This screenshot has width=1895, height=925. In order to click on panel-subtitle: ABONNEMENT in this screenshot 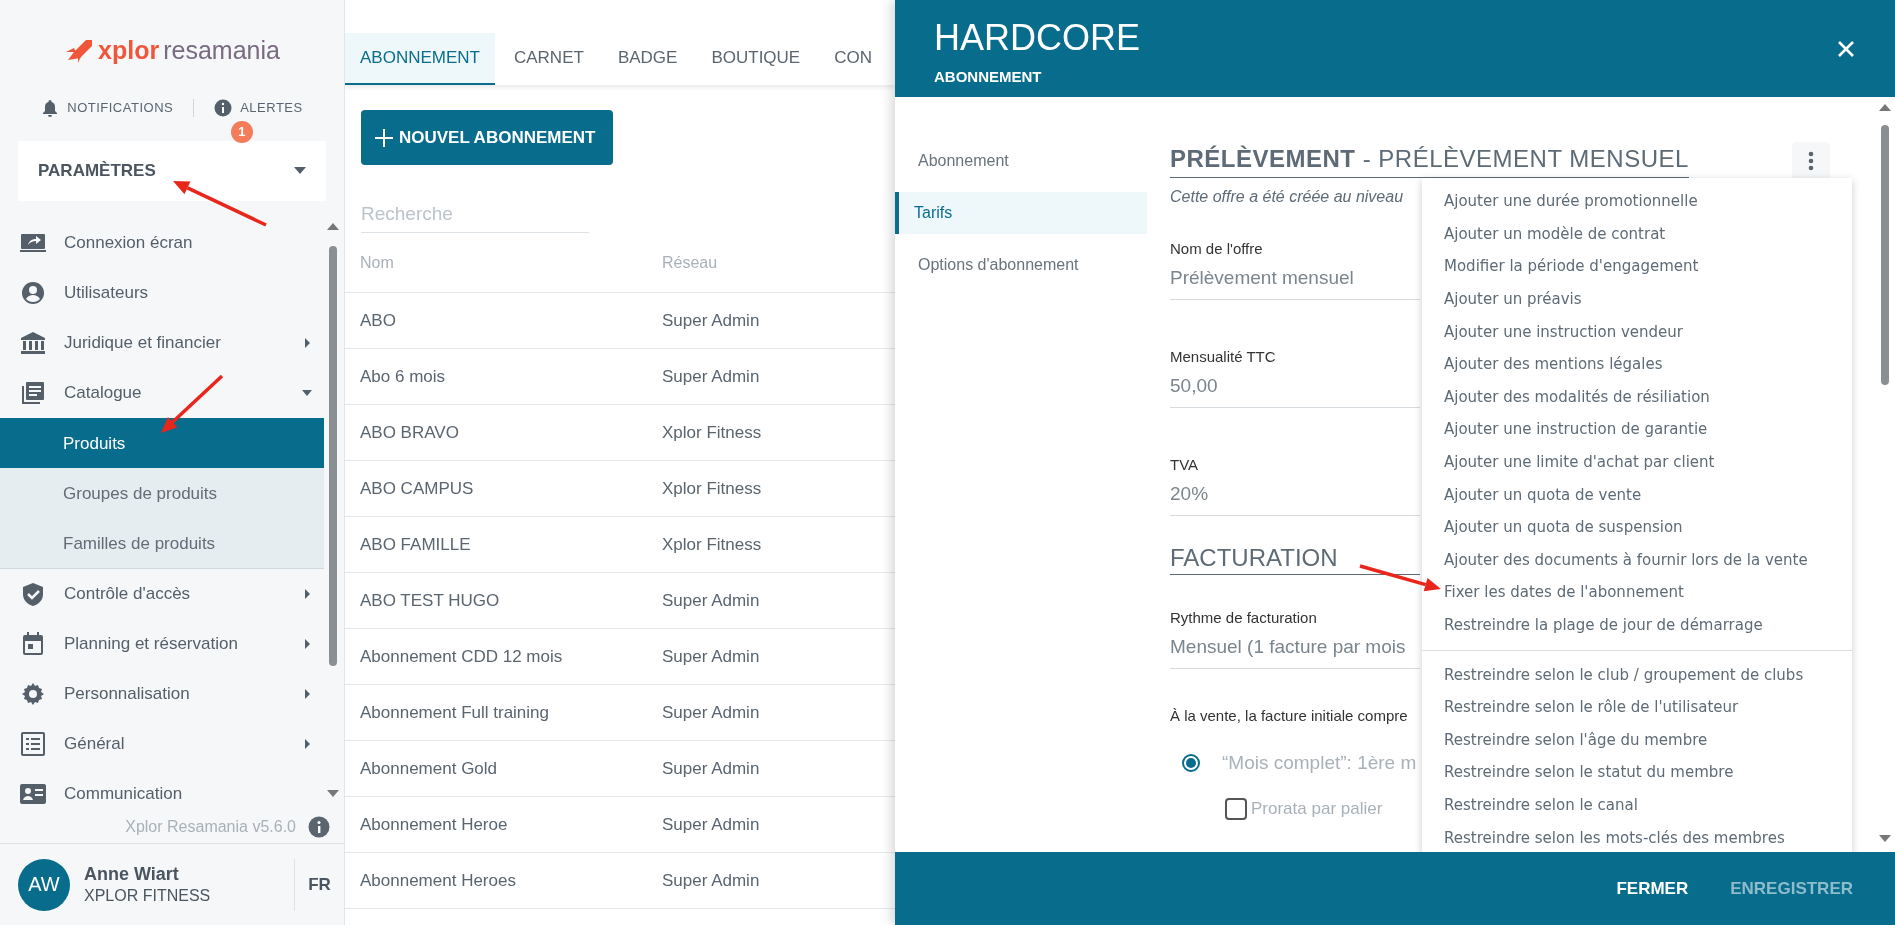, I will do `click(988, 76)`.